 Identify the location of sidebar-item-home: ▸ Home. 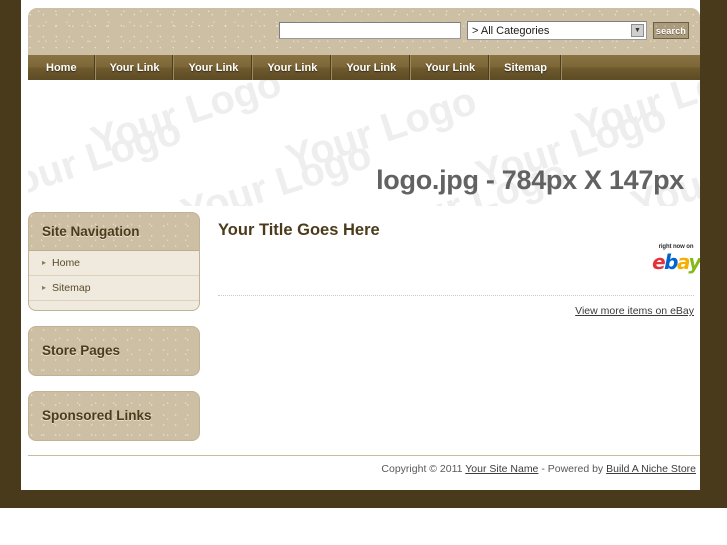
(114, 263).